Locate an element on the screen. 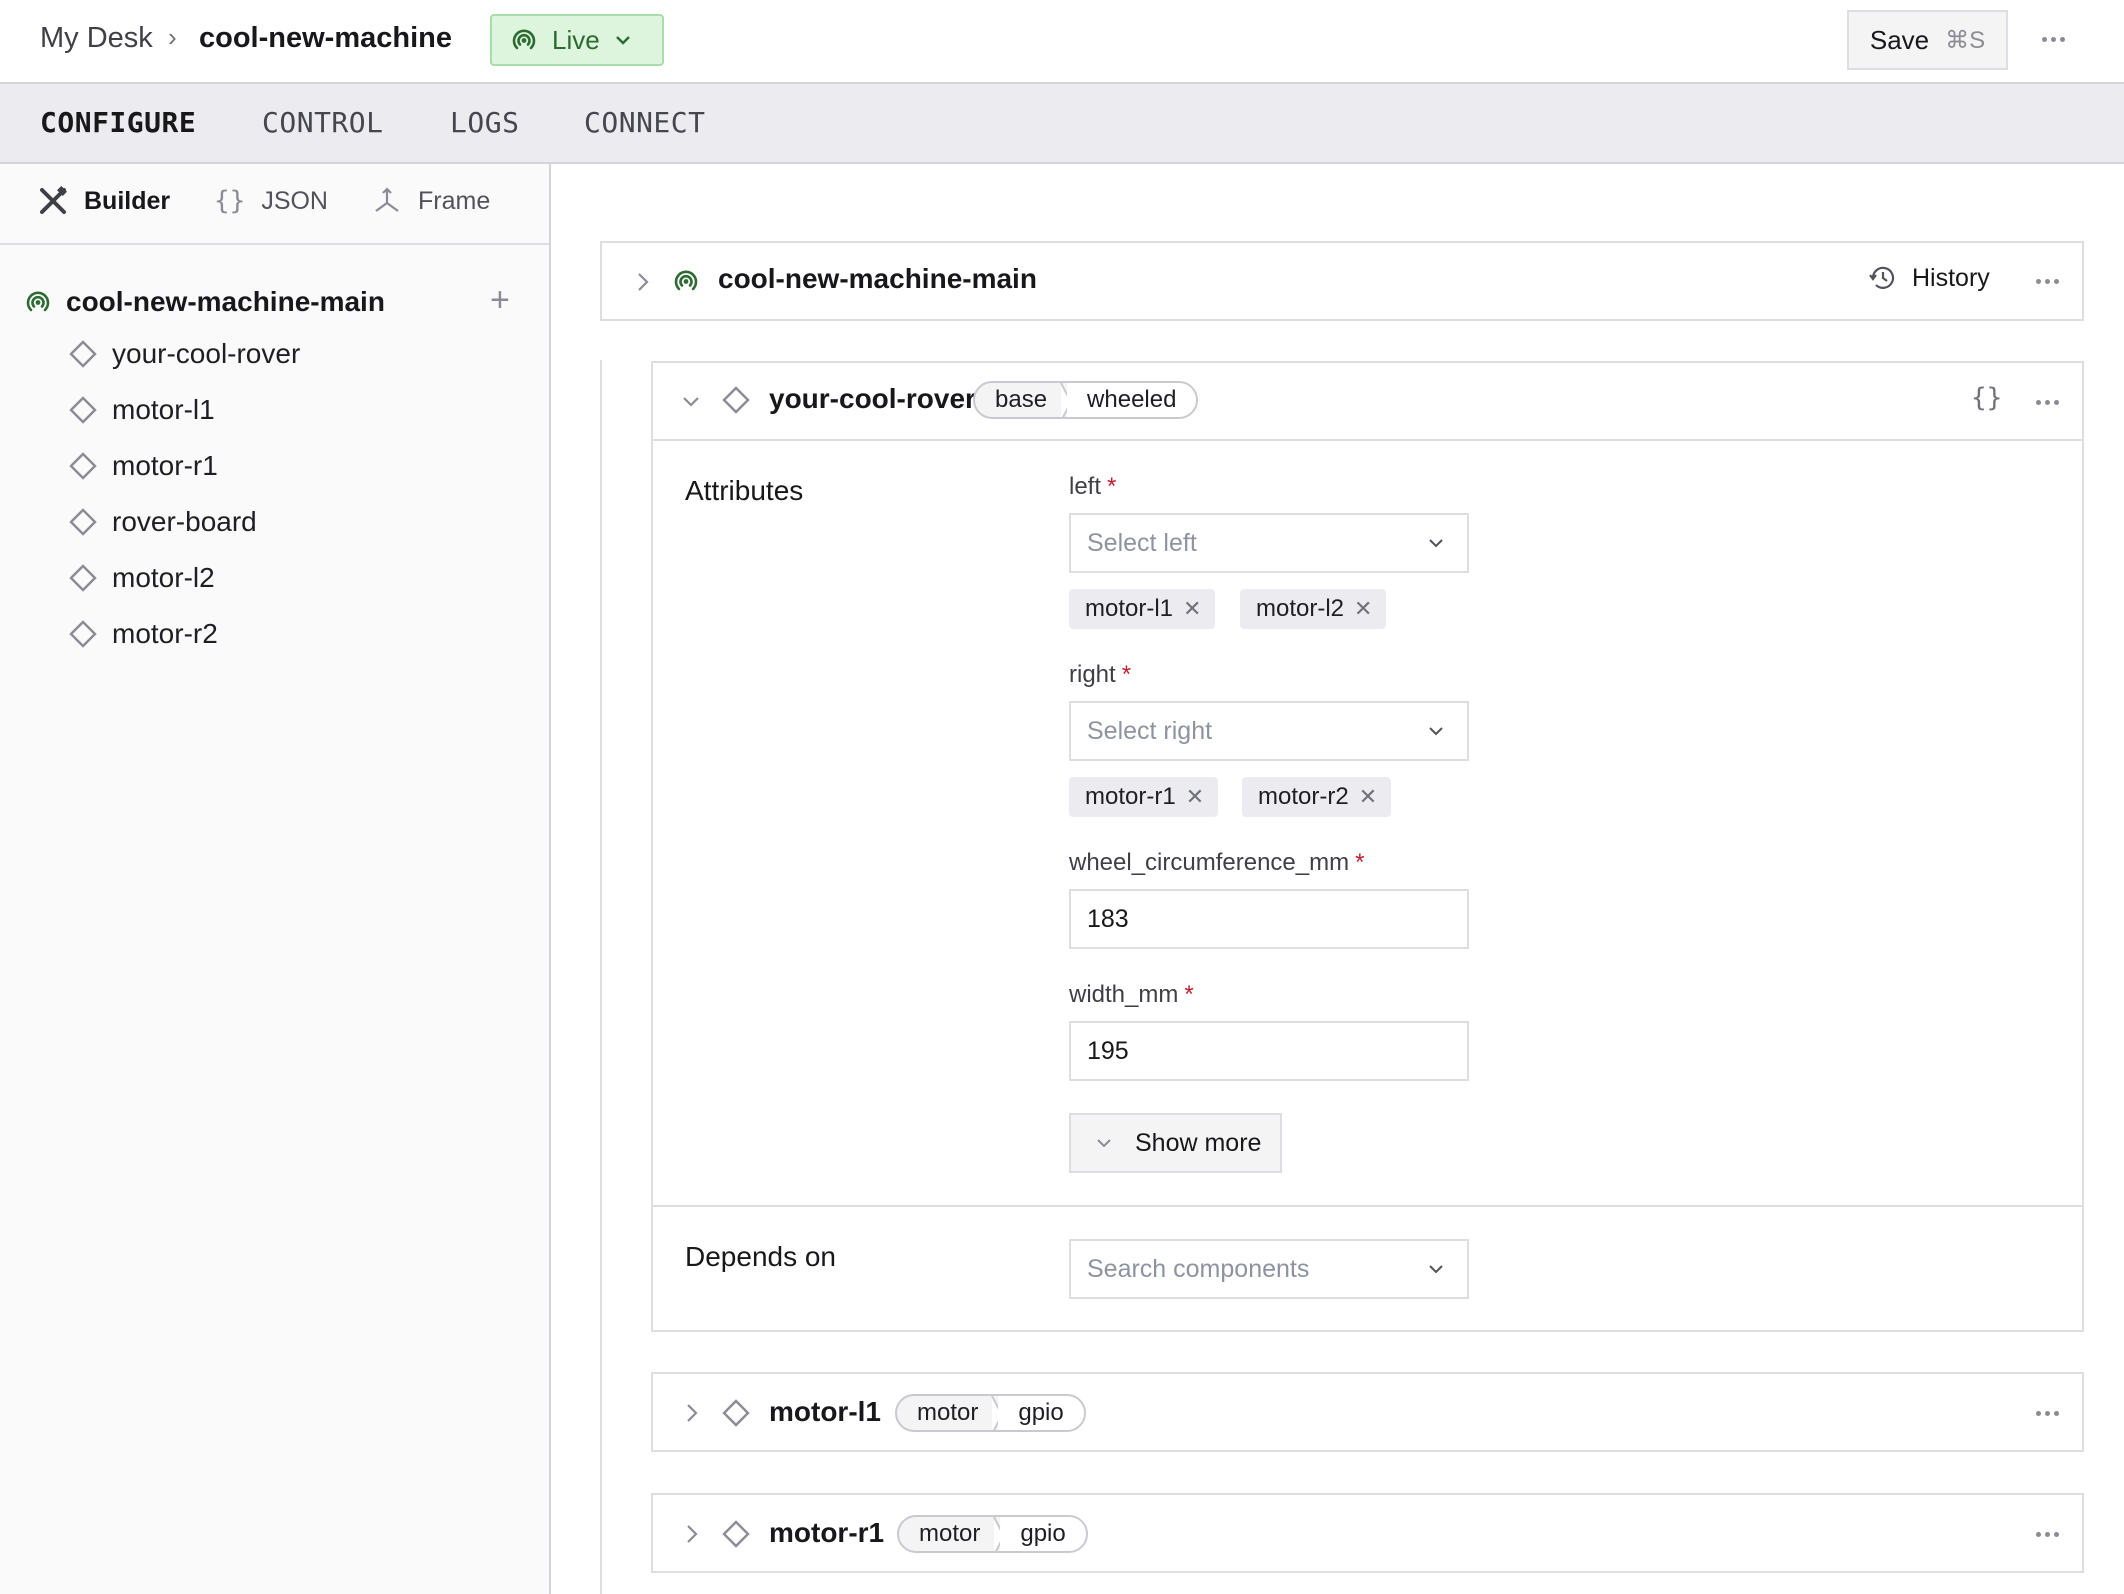 The width and height of the screenshot is (2124, 1594). field-label-wheel-circumference: wheel_circumference_mm * is located at coordinates (1216, 863).